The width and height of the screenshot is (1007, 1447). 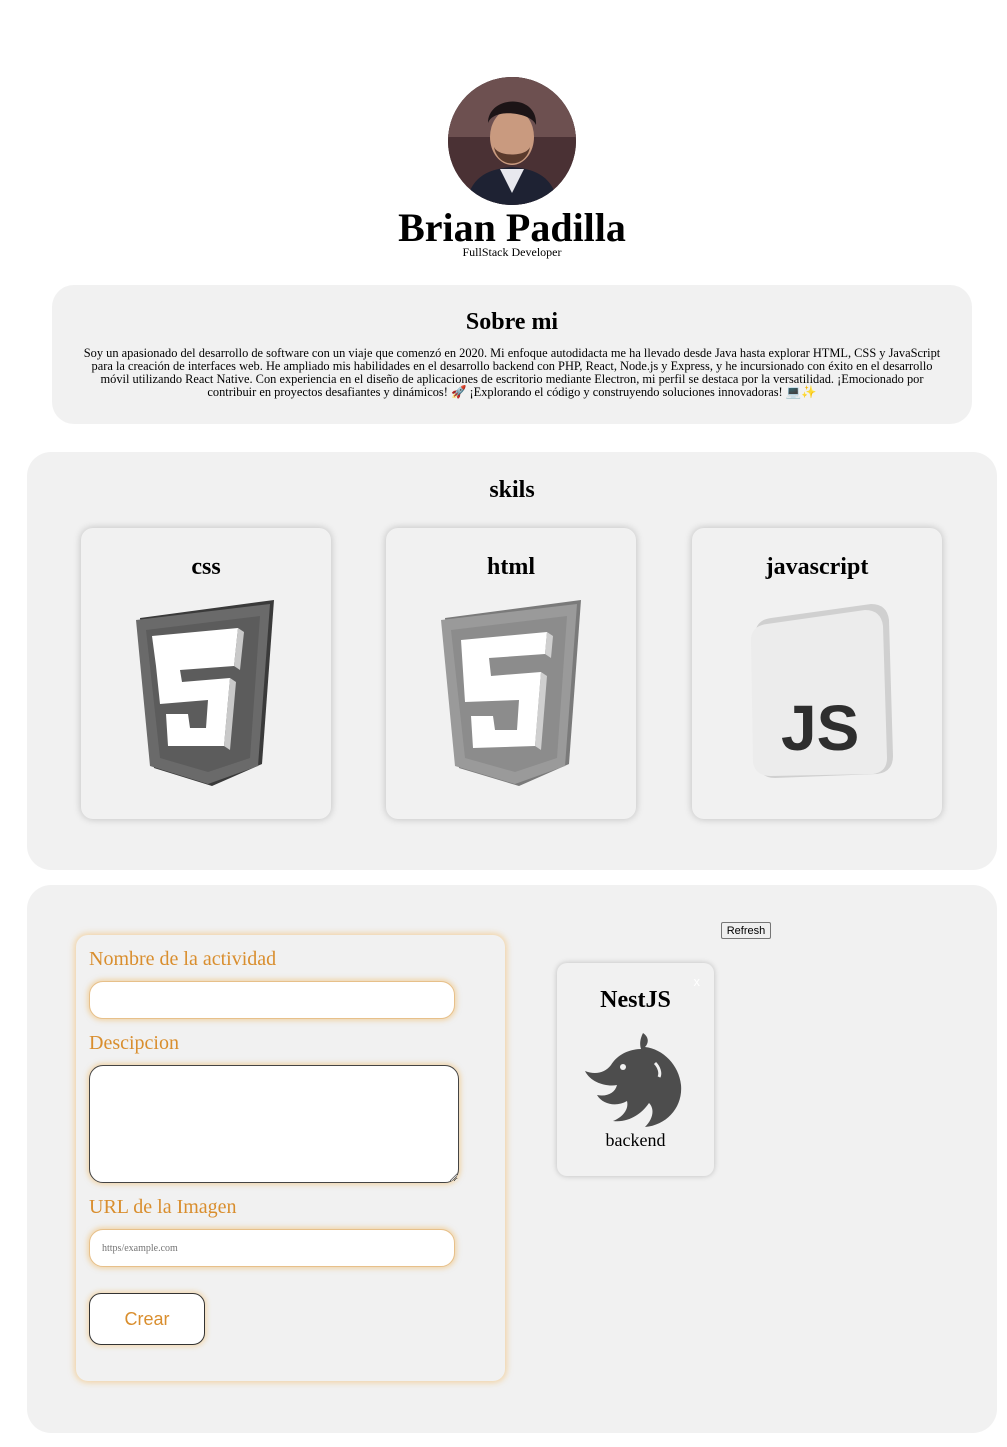 What do you see at coordinates (183, 959) in the screenshot?
I see `activity-name-label: Nombre de la actividad` at bounding box center [183, 959].